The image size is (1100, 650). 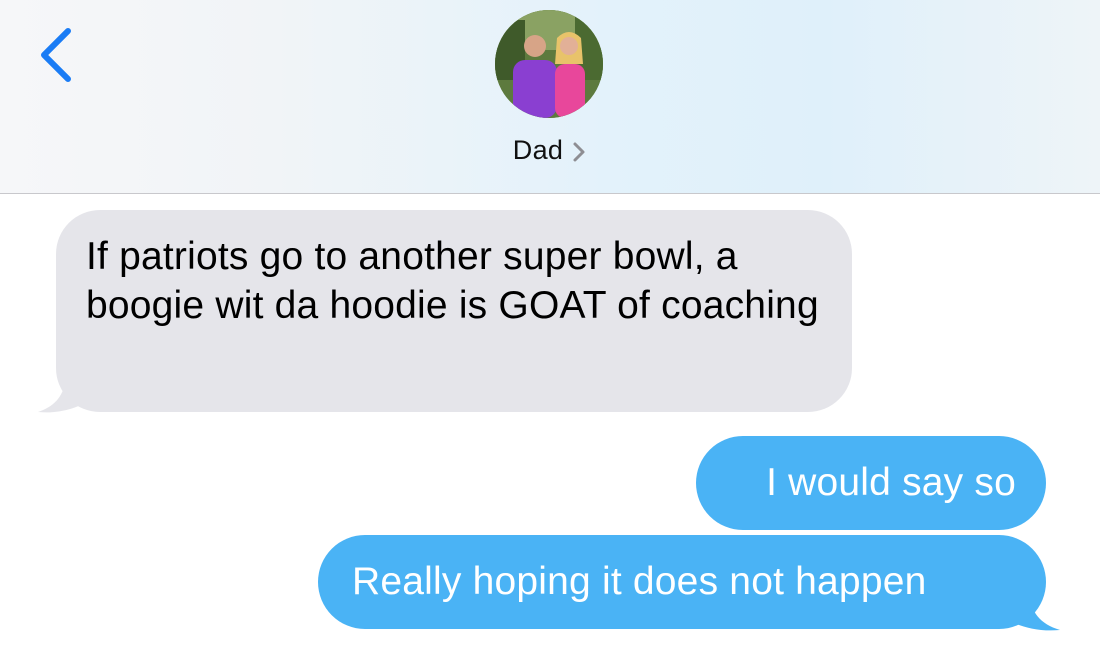 I want to click on message-text: Really hoping it does not happen, so click(x=639, y=581).